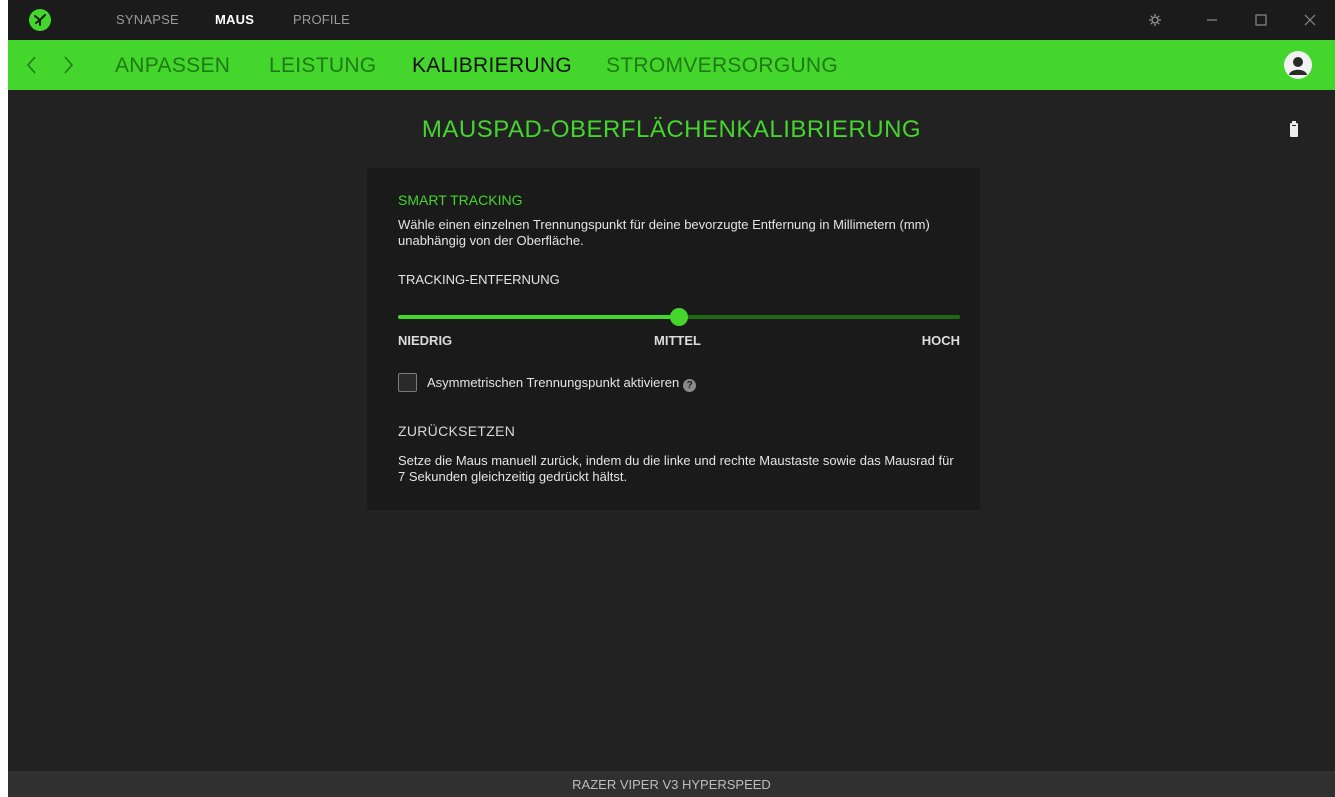  I want to click on maximize-icon, so click(1261, 20).